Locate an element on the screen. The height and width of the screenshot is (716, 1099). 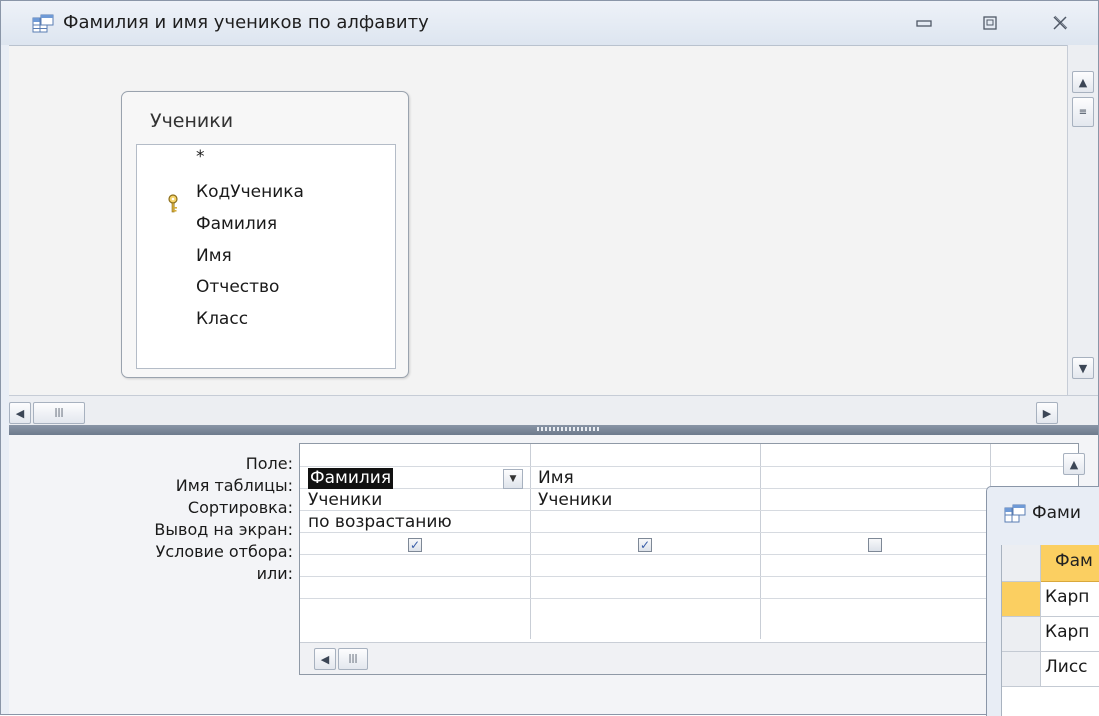
datasheet-title: Фами is located at coordinates (1056, 513).